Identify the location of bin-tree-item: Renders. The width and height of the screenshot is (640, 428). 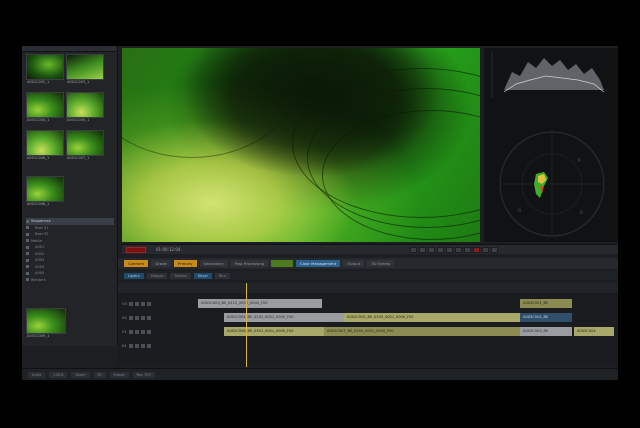
(70, 280).